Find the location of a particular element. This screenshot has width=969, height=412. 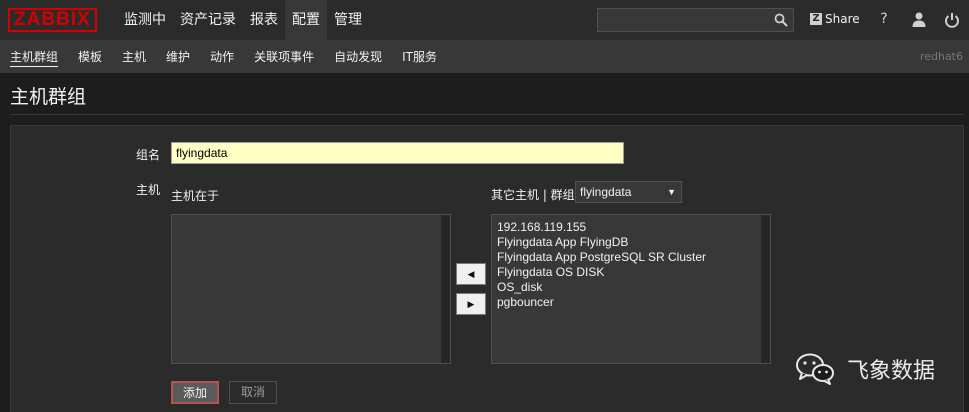

arrow-right-icon: ▶ is located at coordinates (471, 304).